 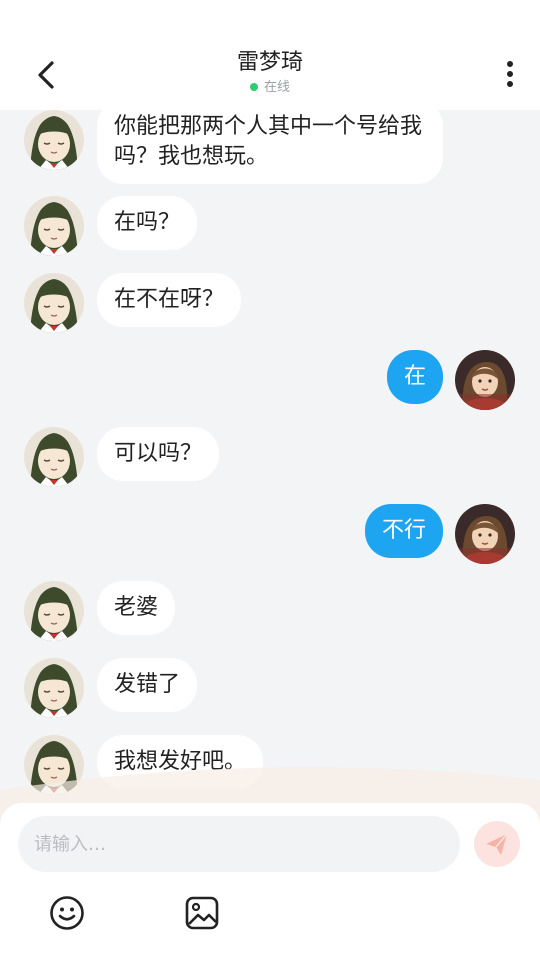 What do you see at coordinates (276, 87) in the screenshot?
I see `online-status-label: 在线` at bounding box center [276, 87].